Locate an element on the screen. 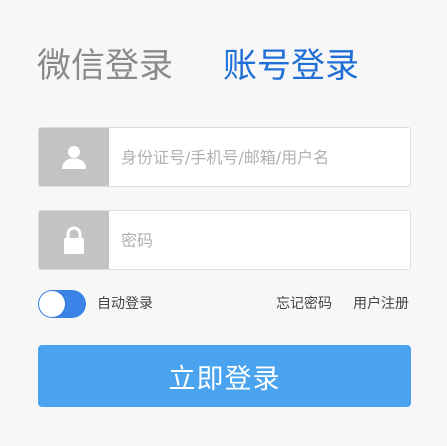  lock-icon is located at coordinates (74, 240).